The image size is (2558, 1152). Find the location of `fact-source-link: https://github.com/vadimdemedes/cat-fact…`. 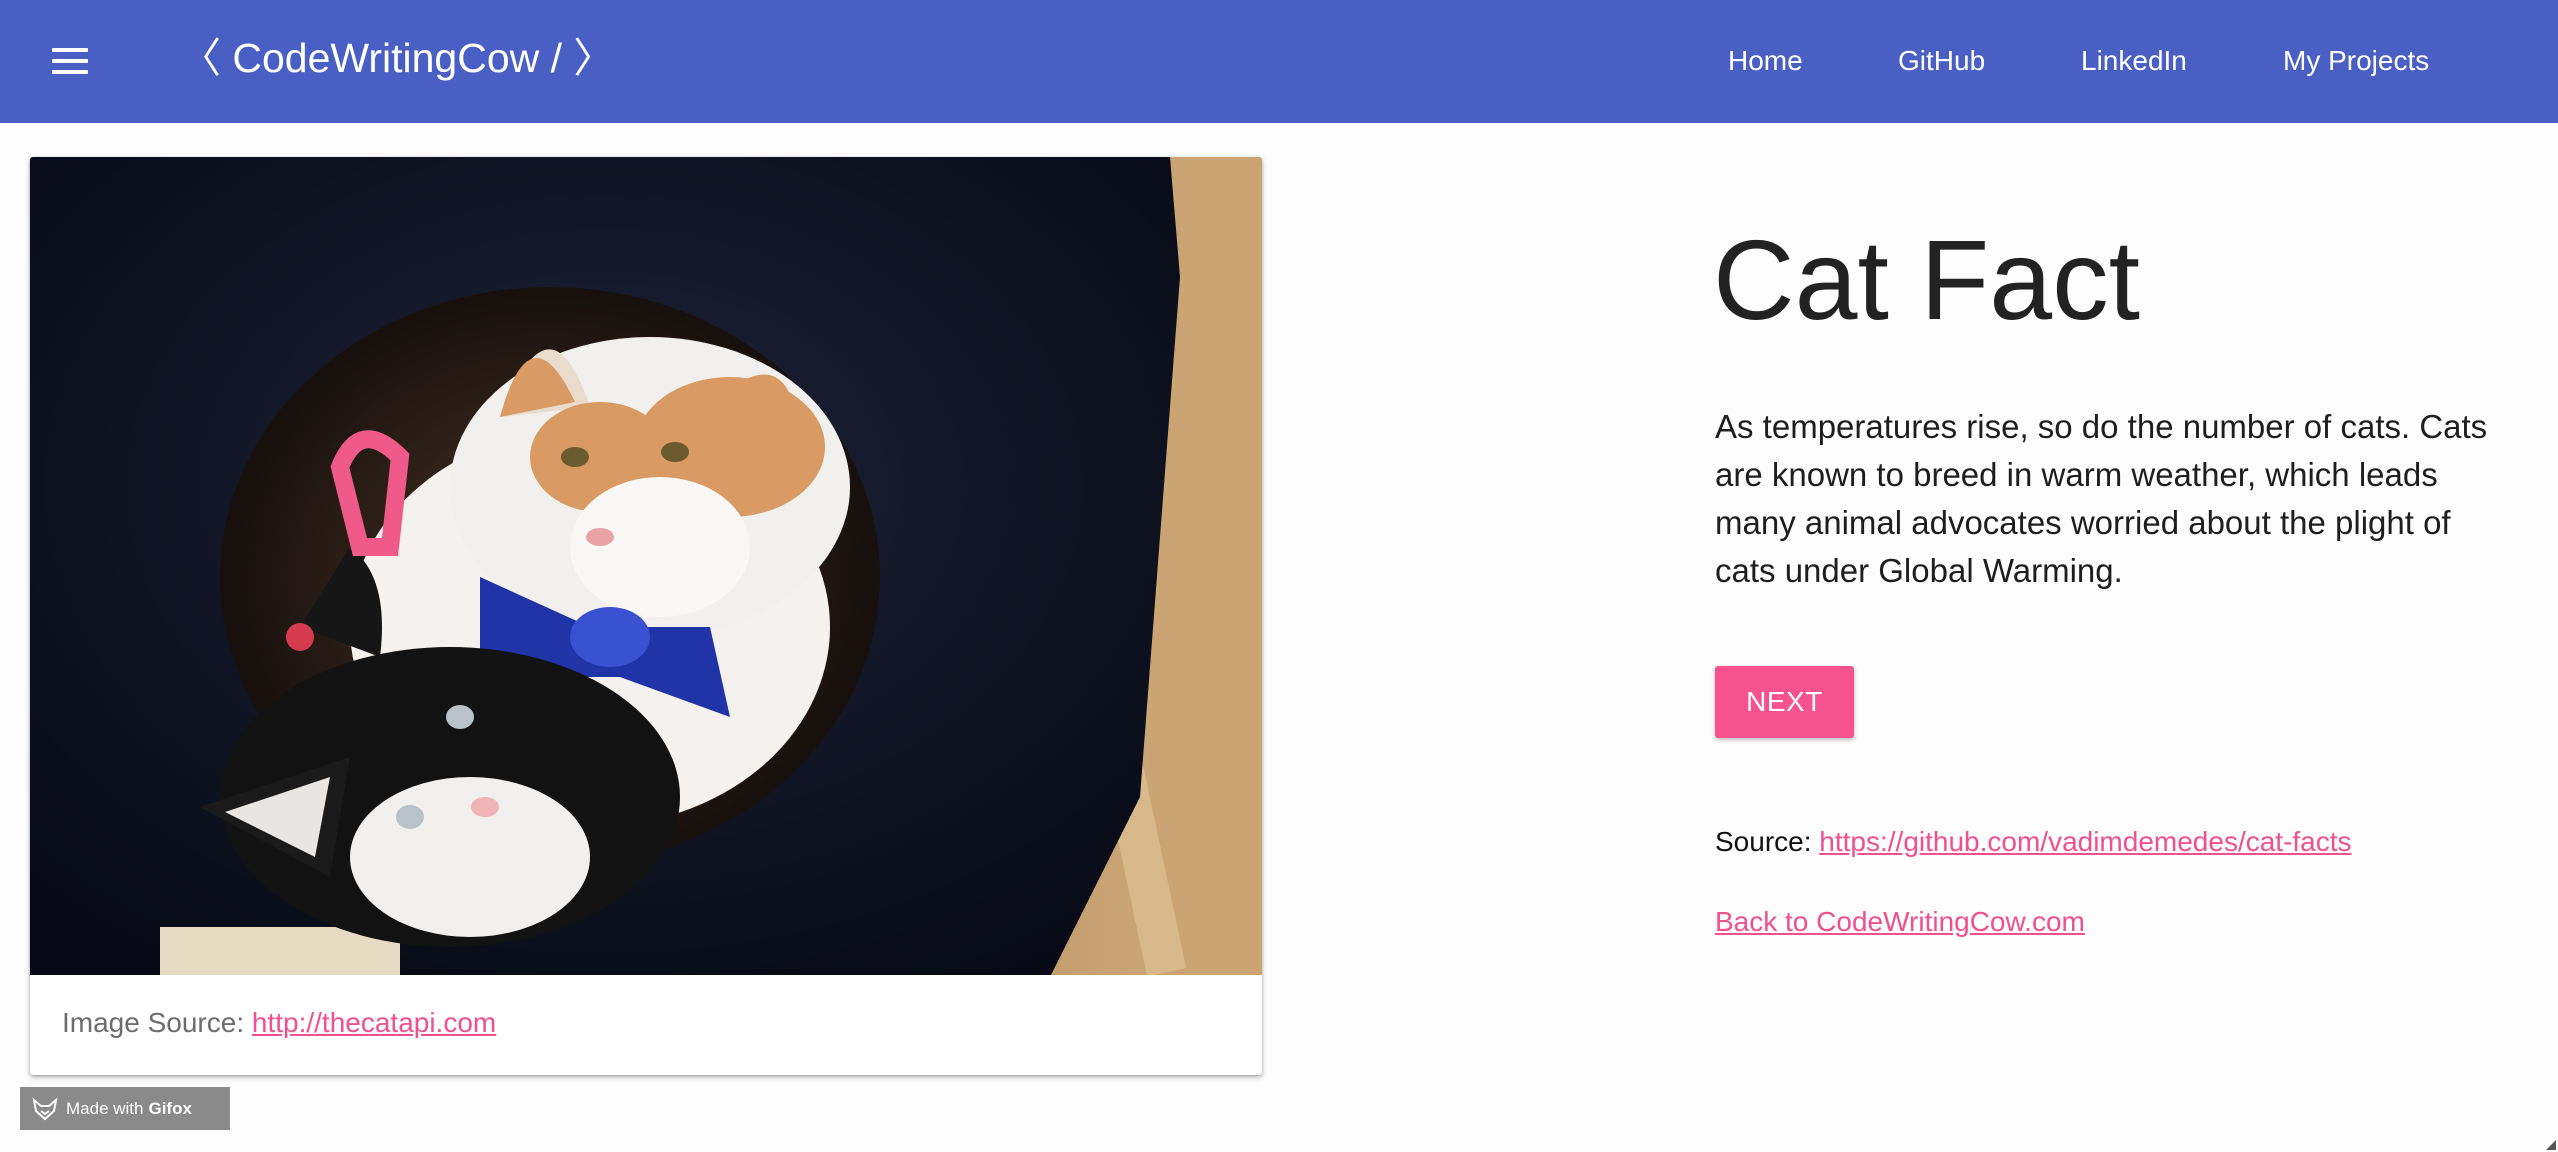

fact-source-link: https://github.com/vadimdemedes/cat-fact… is located at coordinates (2085, 841).